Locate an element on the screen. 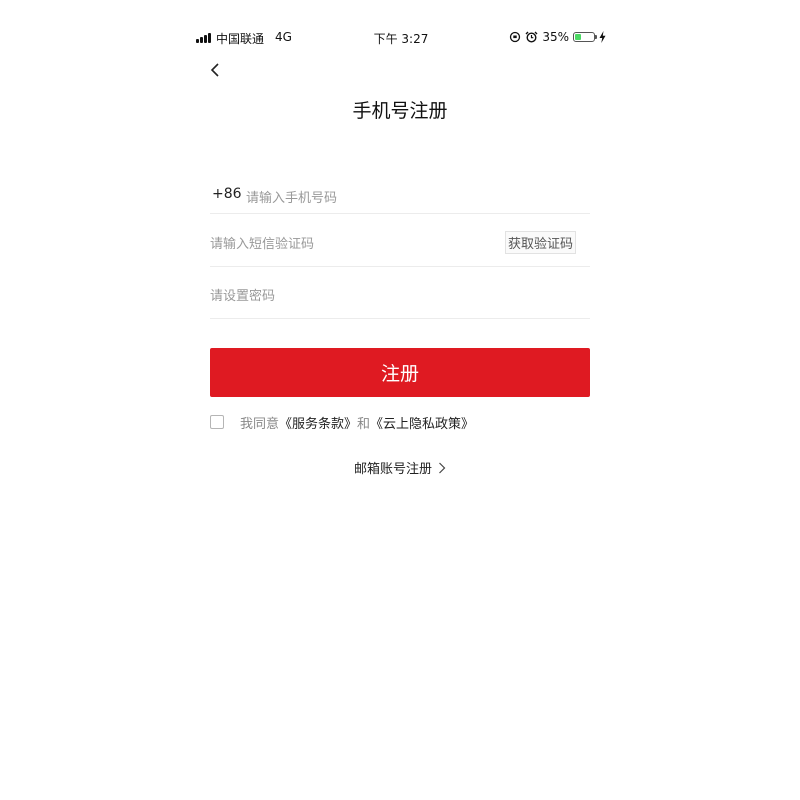 Image resolution: width=800 pixels, height=800 pixels. status-bar: 中国联通 4G 下午 3:27 35% is located at coordinates (401, 38).